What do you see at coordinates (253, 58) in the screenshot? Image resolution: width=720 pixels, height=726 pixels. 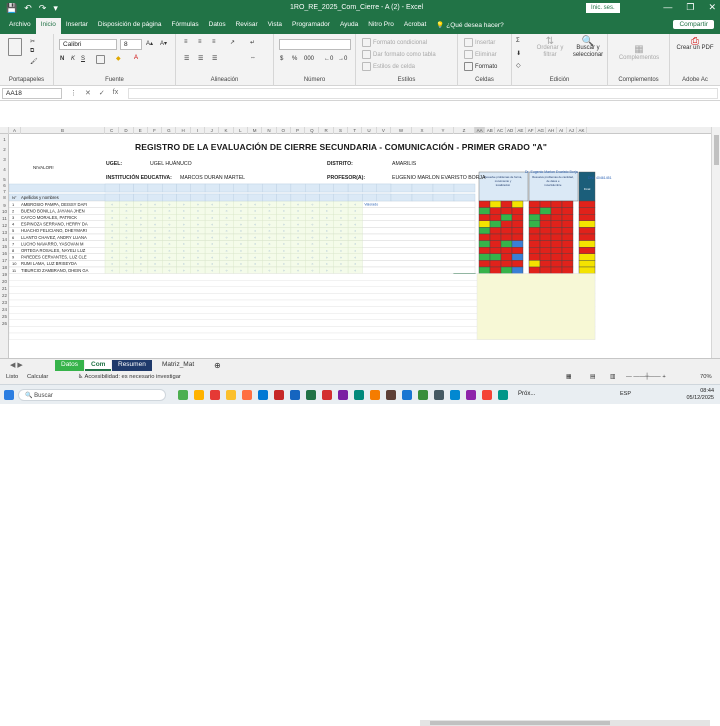 I see `merge-center-icon: ⇔` at bounding box center [253, 58].